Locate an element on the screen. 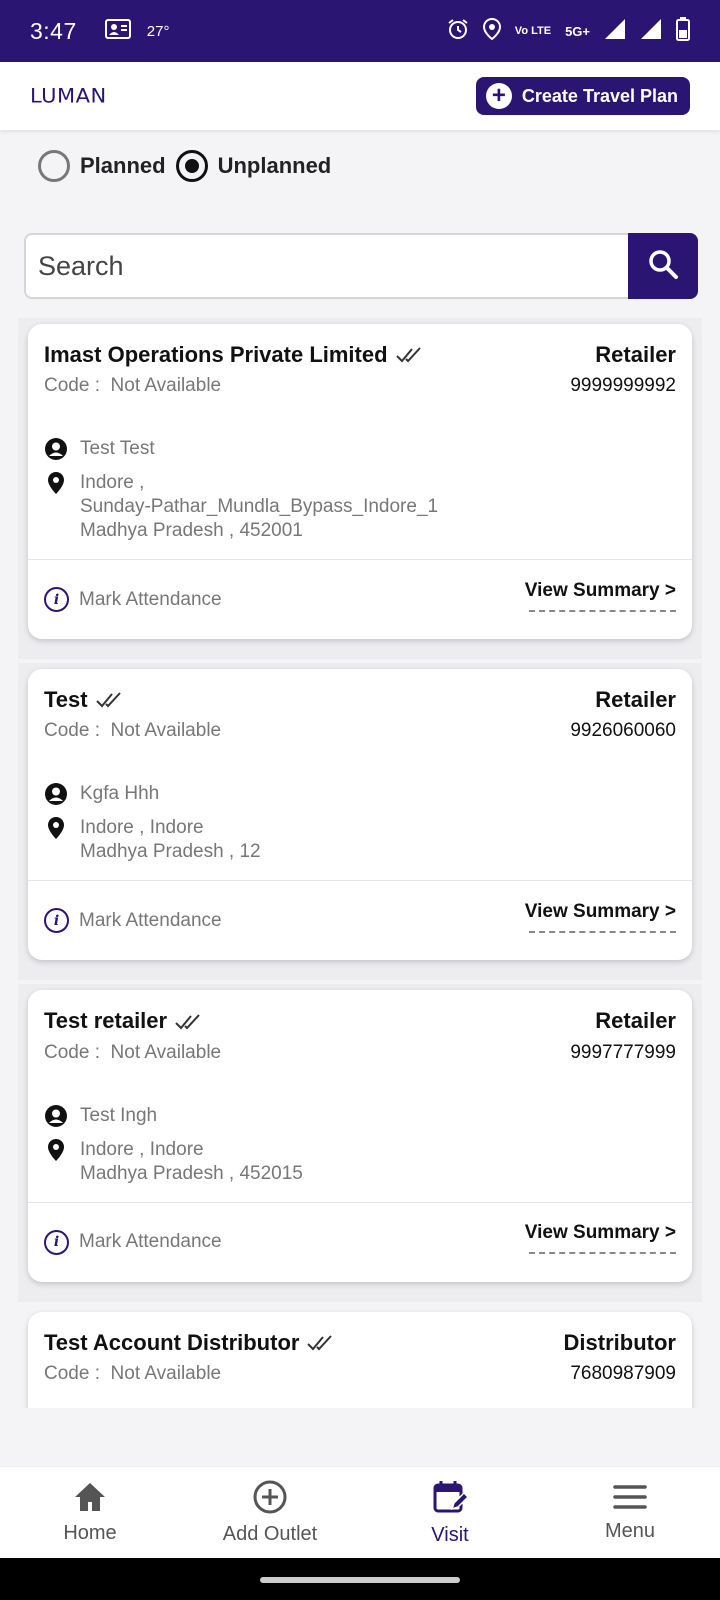 Image resolution: width=720 pixels, height=1600 pixels. network-5g-indicator: 5G+ is located at coordinates (577, 31).